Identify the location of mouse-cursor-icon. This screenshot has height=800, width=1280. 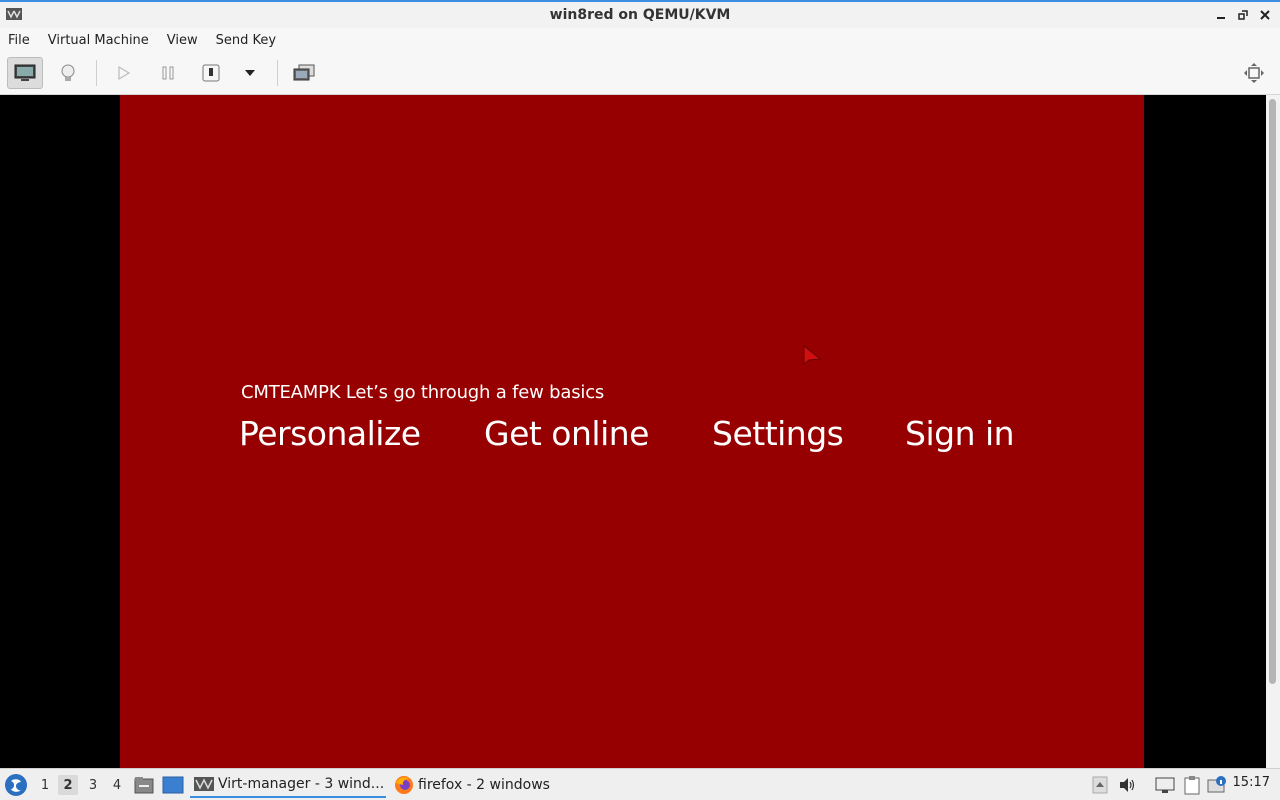
(812, 355).